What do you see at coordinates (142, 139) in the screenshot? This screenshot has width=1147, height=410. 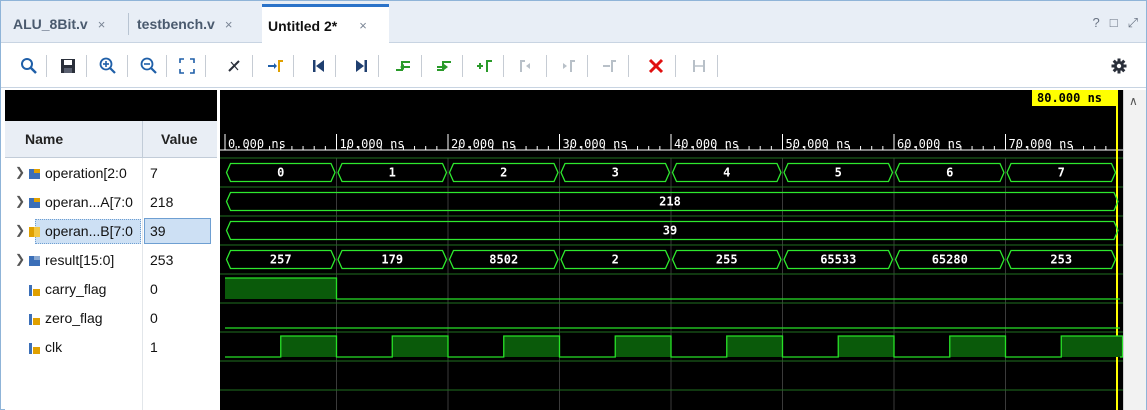 I see `column-divider` at bounding box center [142, 139].